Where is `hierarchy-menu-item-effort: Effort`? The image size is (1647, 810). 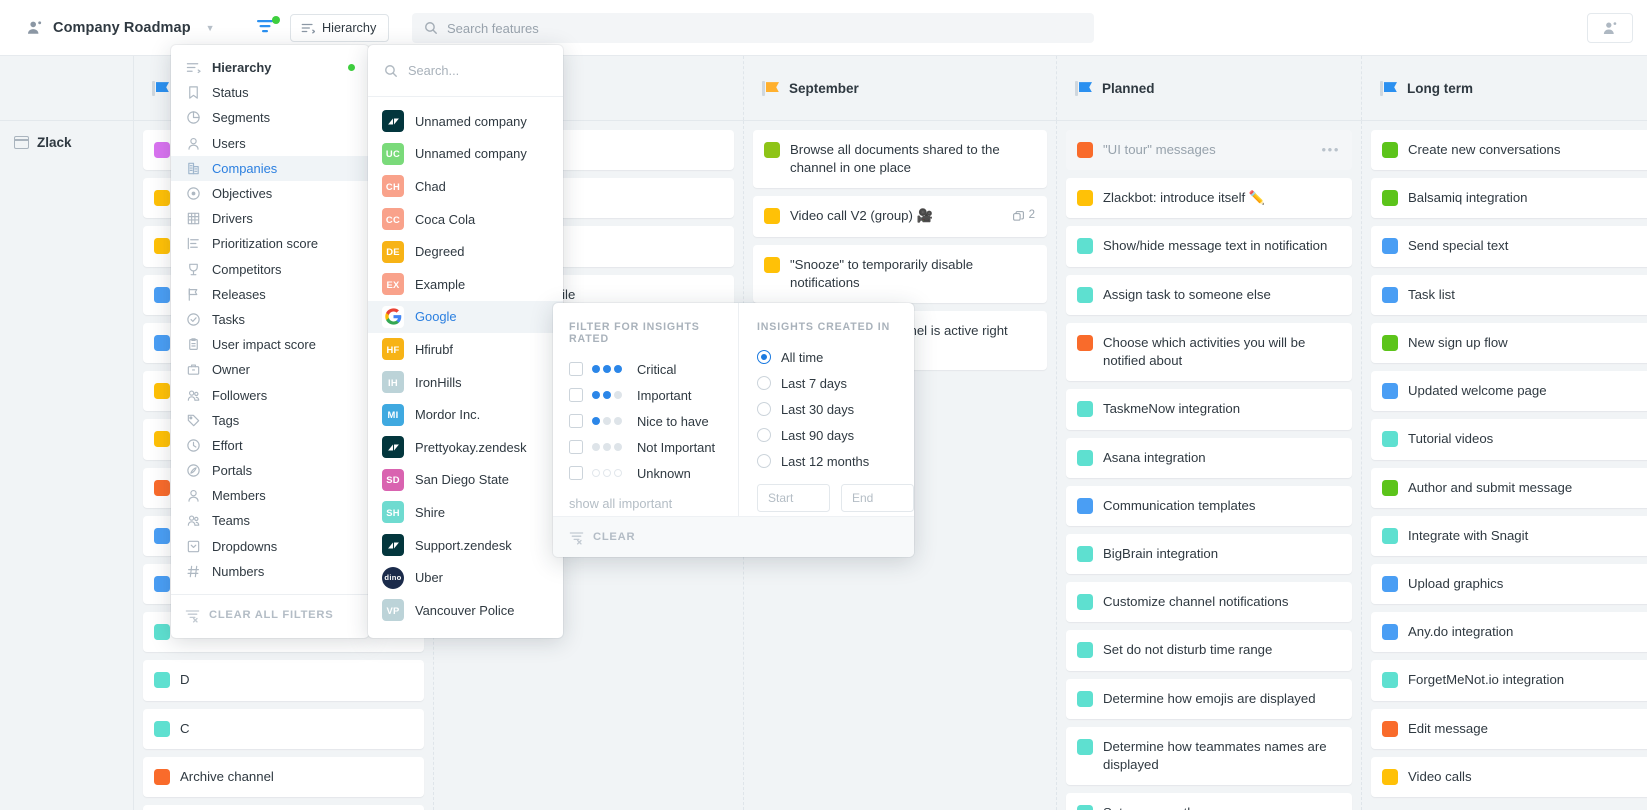 hierarchy-menu-item-effort: Effort is located at coordinates (270, 445).